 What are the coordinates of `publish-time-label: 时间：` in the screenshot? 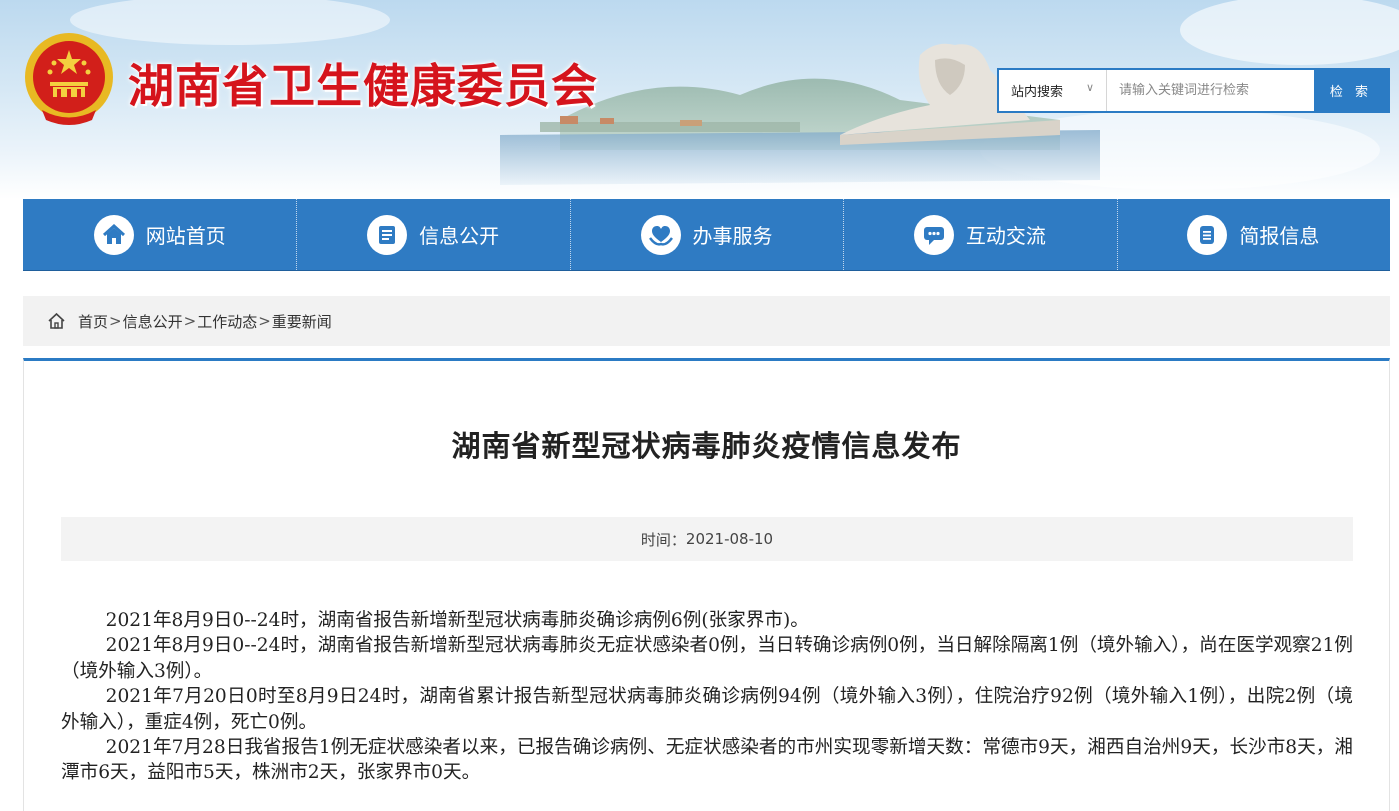 It's located at (663, 539).